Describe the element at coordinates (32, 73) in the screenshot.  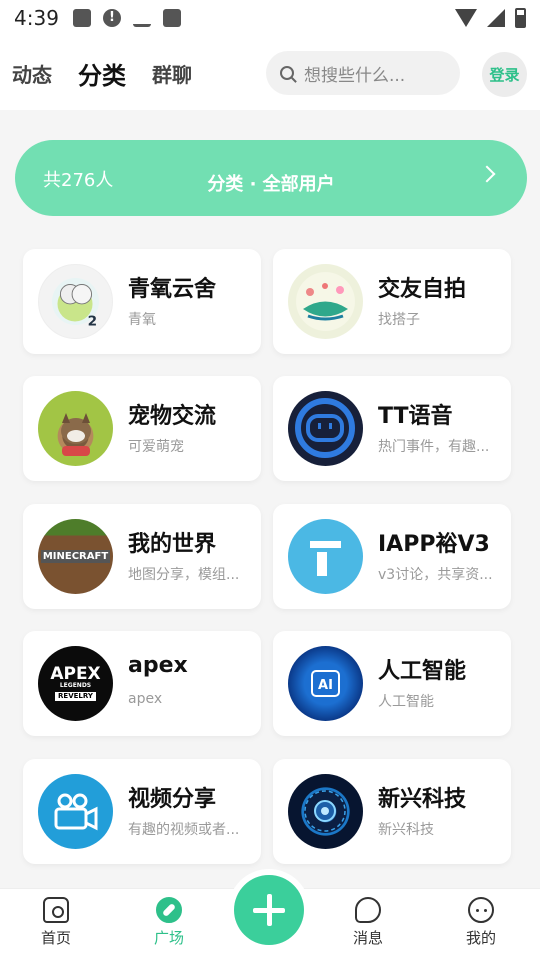
I see `tab-dynamic: 动态` at that location.